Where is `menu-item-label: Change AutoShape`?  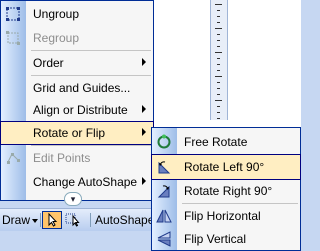 menu-item-label: Change AutoShape is located at coordinates (85, 182).